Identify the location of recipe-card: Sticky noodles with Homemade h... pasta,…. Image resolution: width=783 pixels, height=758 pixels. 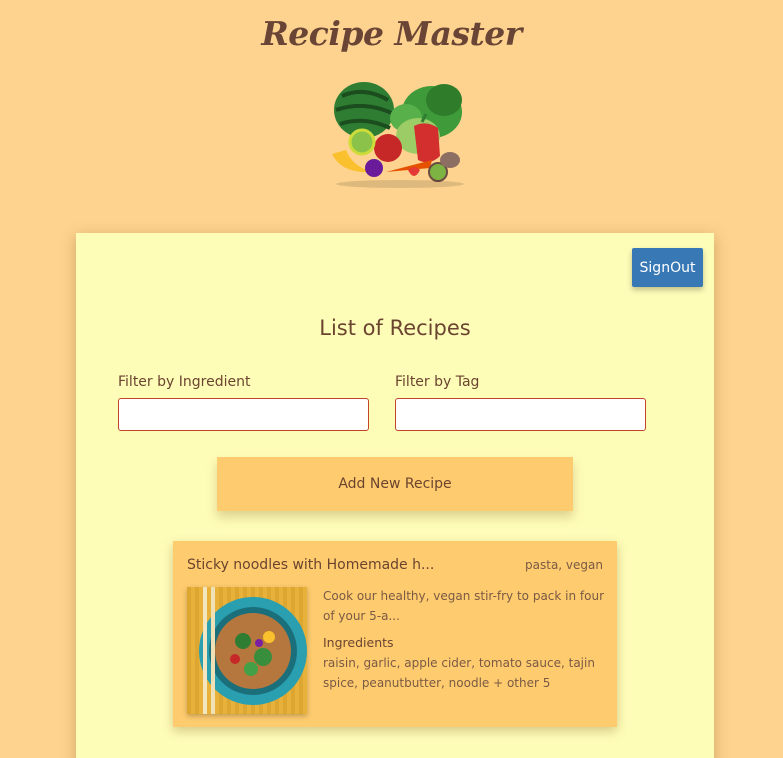
(395, 634).